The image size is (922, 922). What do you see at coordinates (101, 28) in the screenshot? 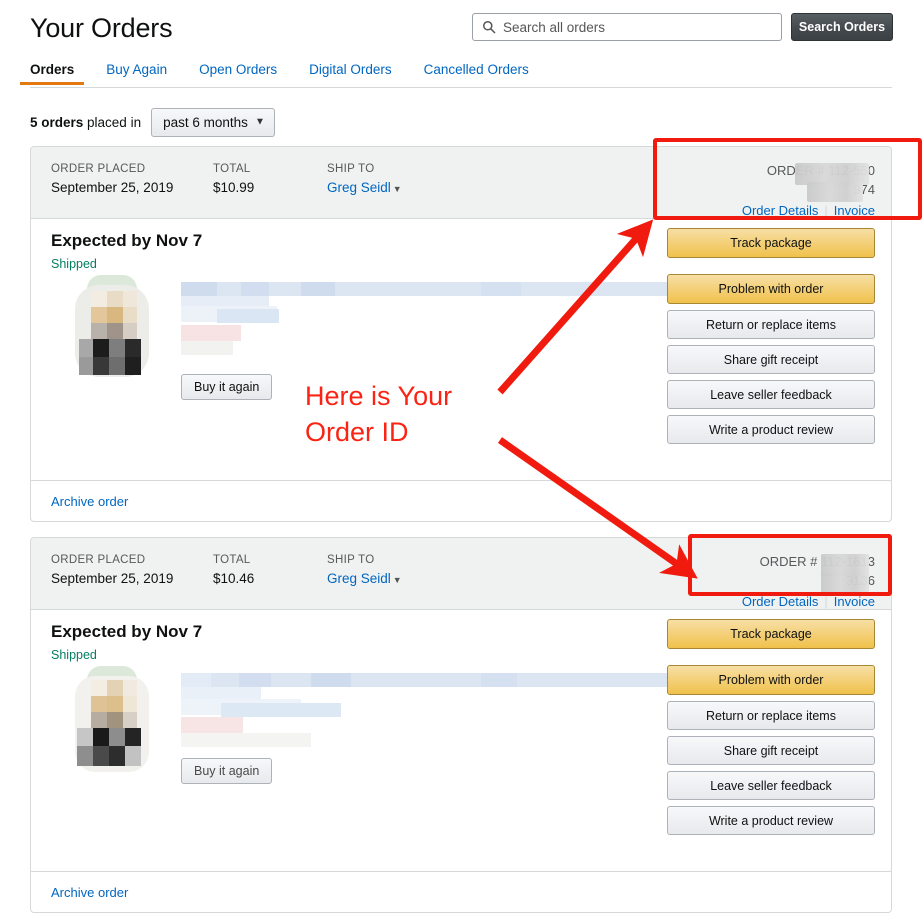
I see `page-title: Your Orders` at bounding box center [101, 28].